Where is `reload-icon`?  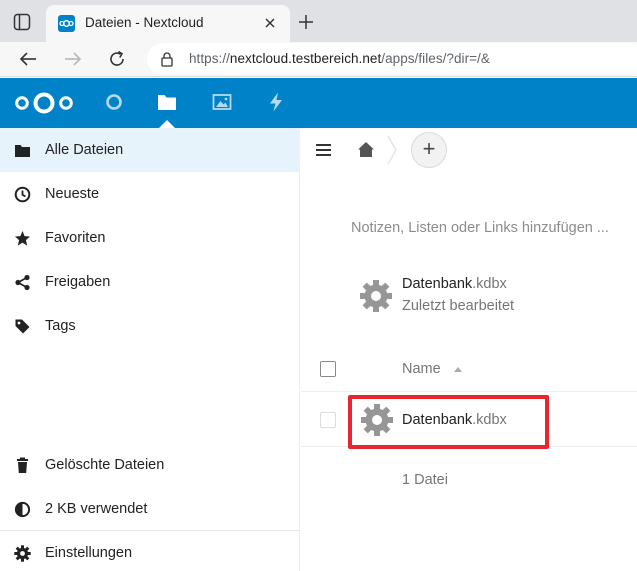 reload-icon is located at coordinates (117, 59).